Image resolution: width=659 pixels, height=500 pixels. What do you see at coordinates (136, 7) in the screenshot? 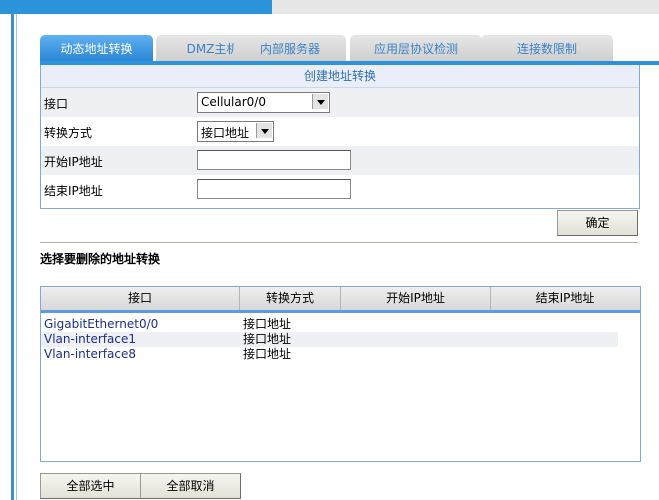
I see `top-bar-accent` at bounding box center [136, 7].